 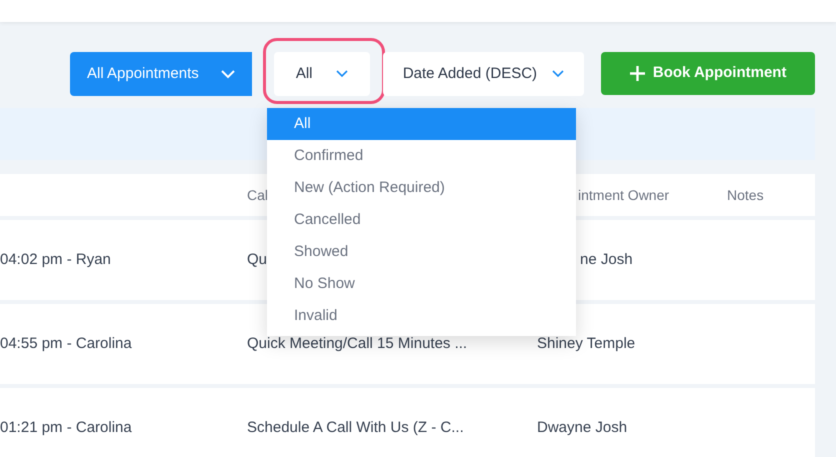 What do you see at coordinates (257, 259) in the screenshot?
I see `table-cell: Qu` at bounding box center [257, 259].